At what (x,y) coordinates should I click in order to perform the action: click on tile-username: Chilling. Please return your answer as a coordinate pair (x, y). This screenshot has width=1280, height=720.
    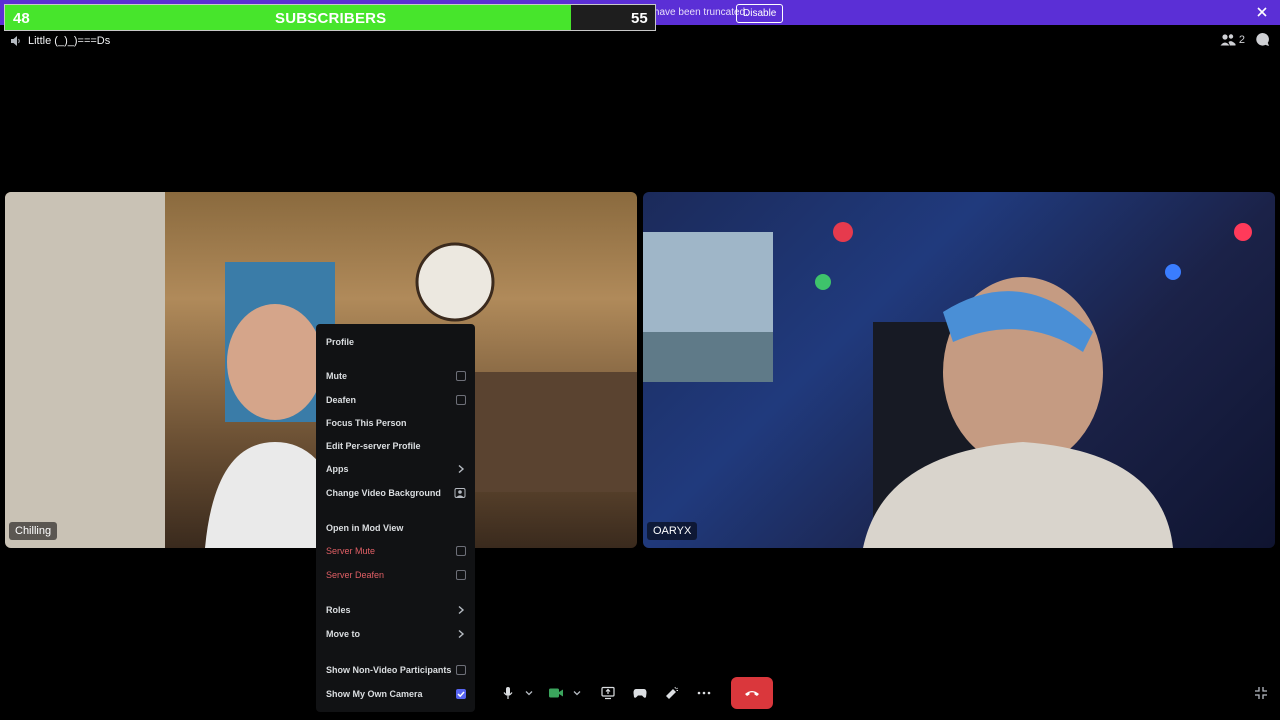
    Looking at the image, I should click on (33, 531).